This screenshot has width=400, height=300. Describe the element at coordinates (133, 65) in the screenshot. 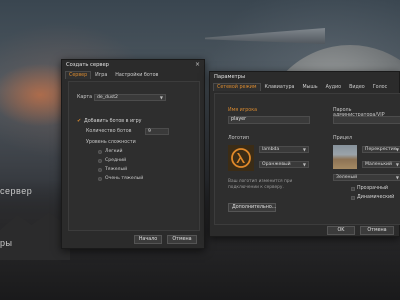

I see `create-server-titlebar: Создать сервер ×` at that location.